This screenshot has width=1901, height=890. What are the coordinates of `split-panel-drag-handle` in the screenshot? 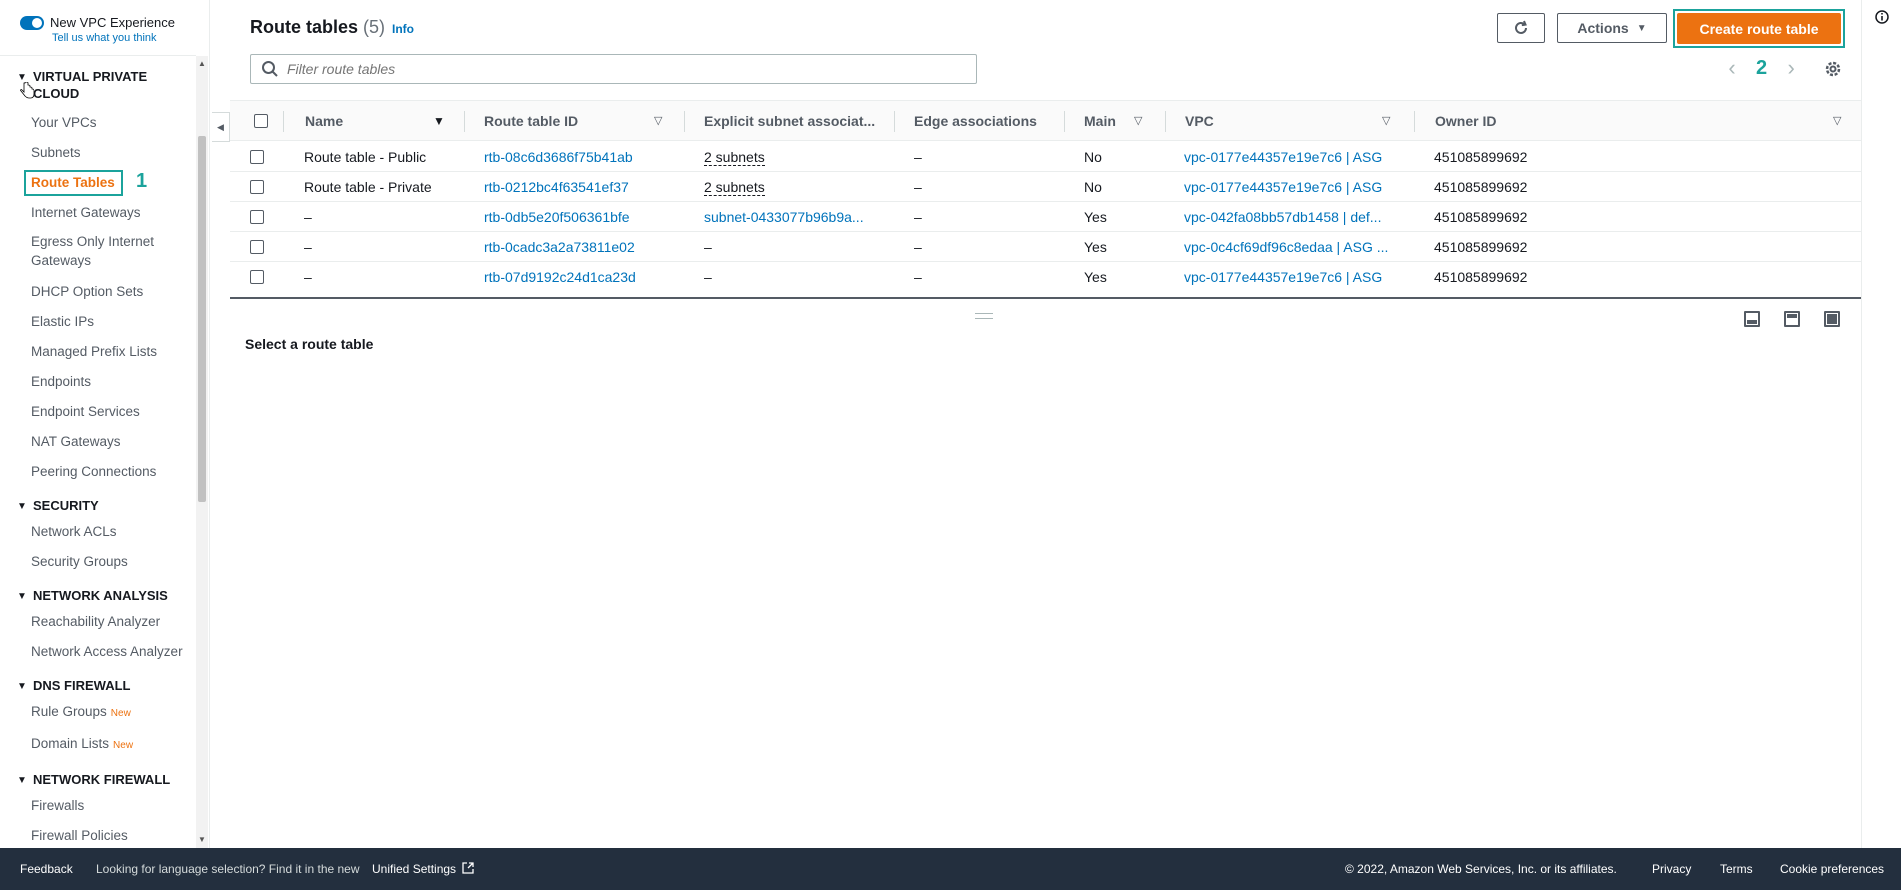 It's located at (984, 316).